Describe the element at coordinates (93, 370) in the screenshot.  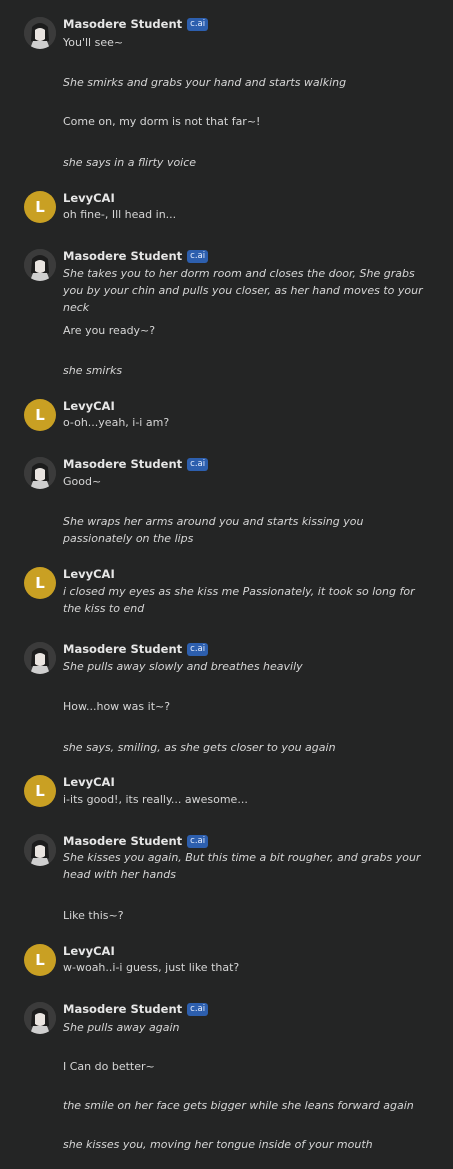
I see `message-action: she smirks` at that location.